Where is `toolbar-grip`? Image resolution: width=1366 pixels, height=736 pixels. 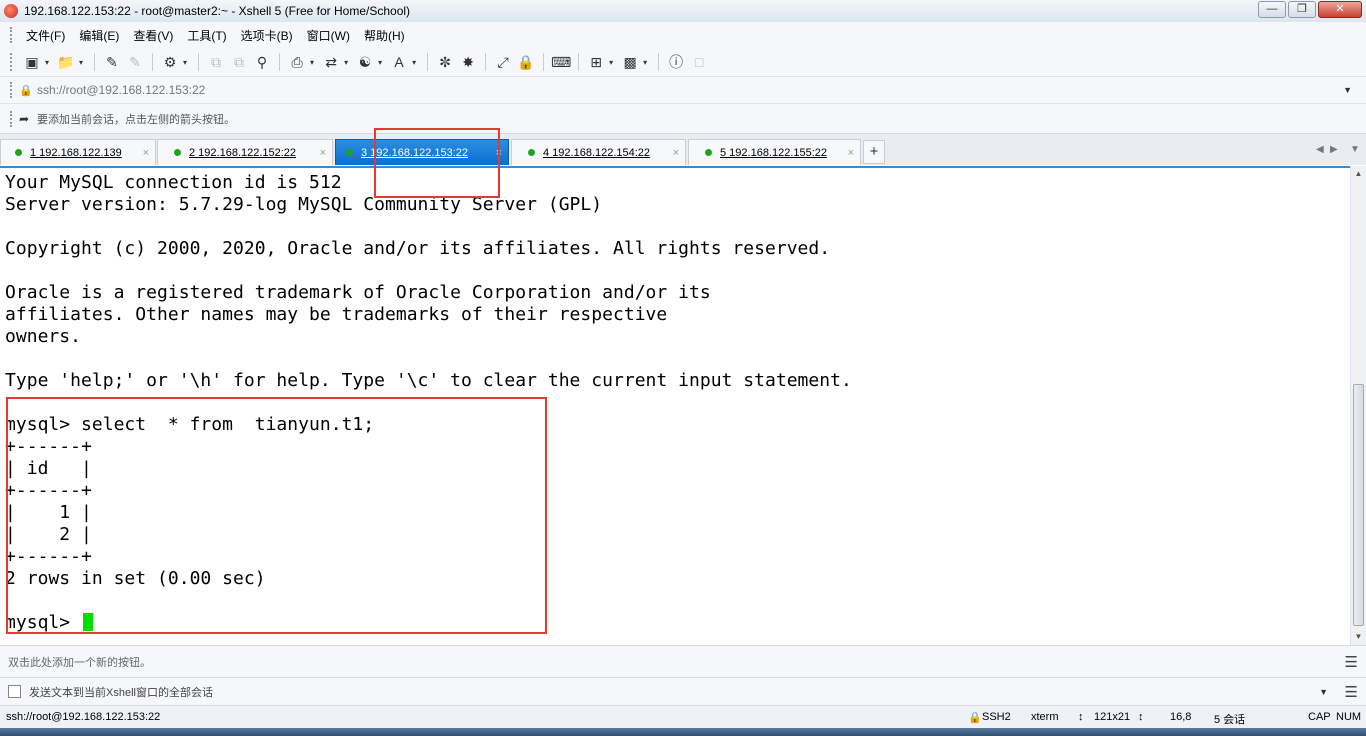 toolbar-grip is located at coordinates (11, 62).